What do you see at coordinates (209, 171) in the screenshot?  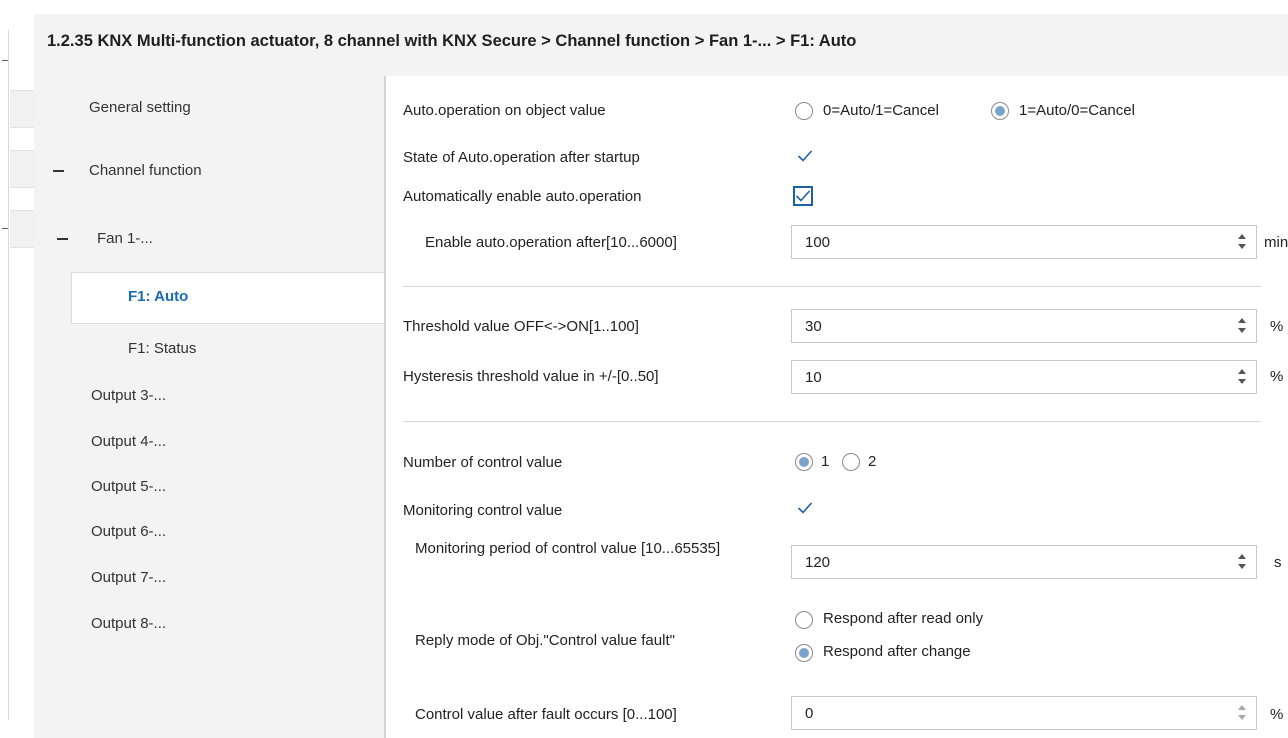 I see `sidebar-item-channel-function: Channel function` at bounding box center [209, 171].